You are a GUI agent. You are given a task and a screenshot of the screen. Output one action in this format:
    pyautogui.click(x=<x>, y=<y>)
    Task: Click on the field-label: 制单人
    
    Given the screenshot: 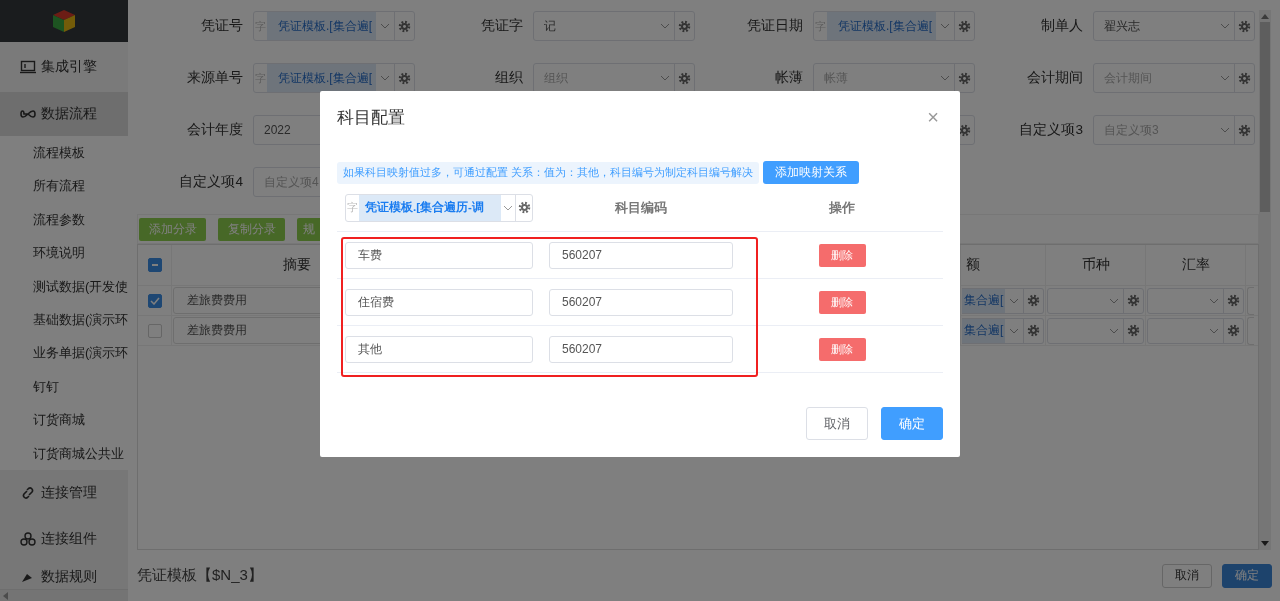 What is the action you would take?
    pyautogui.click(x=1062, y=26)
    